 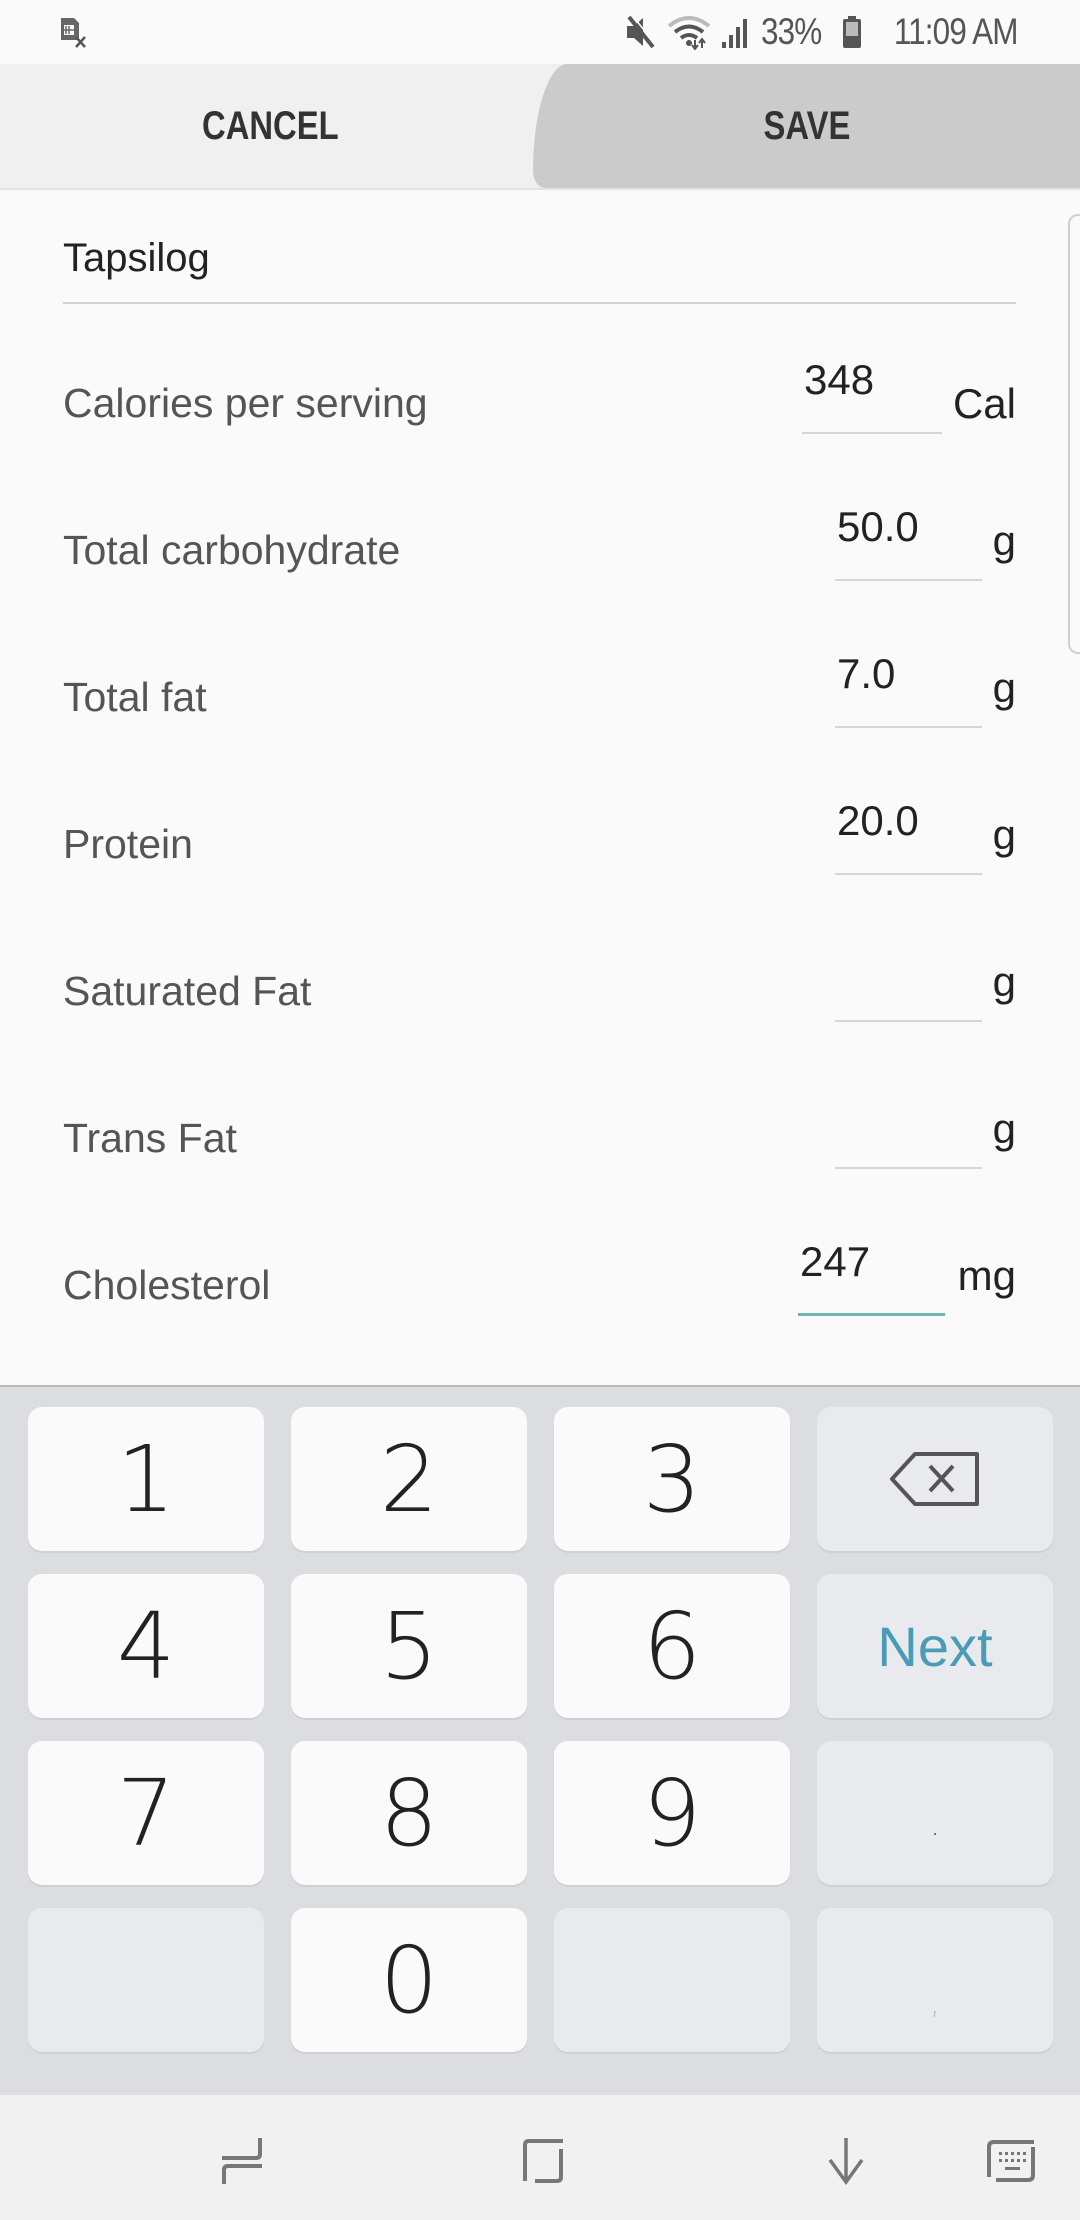 I want to click on sim-card-x-icon, so click(x=73, y=32).